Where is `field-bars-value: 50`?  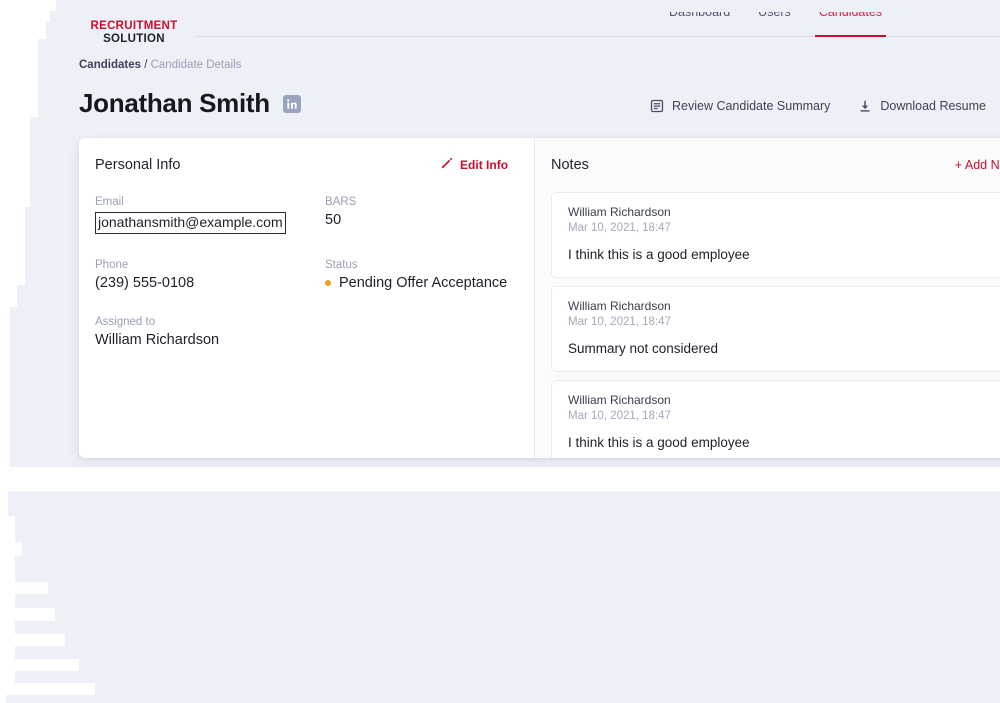 field-bars-value: 50 is located at coordinates (333, 220).